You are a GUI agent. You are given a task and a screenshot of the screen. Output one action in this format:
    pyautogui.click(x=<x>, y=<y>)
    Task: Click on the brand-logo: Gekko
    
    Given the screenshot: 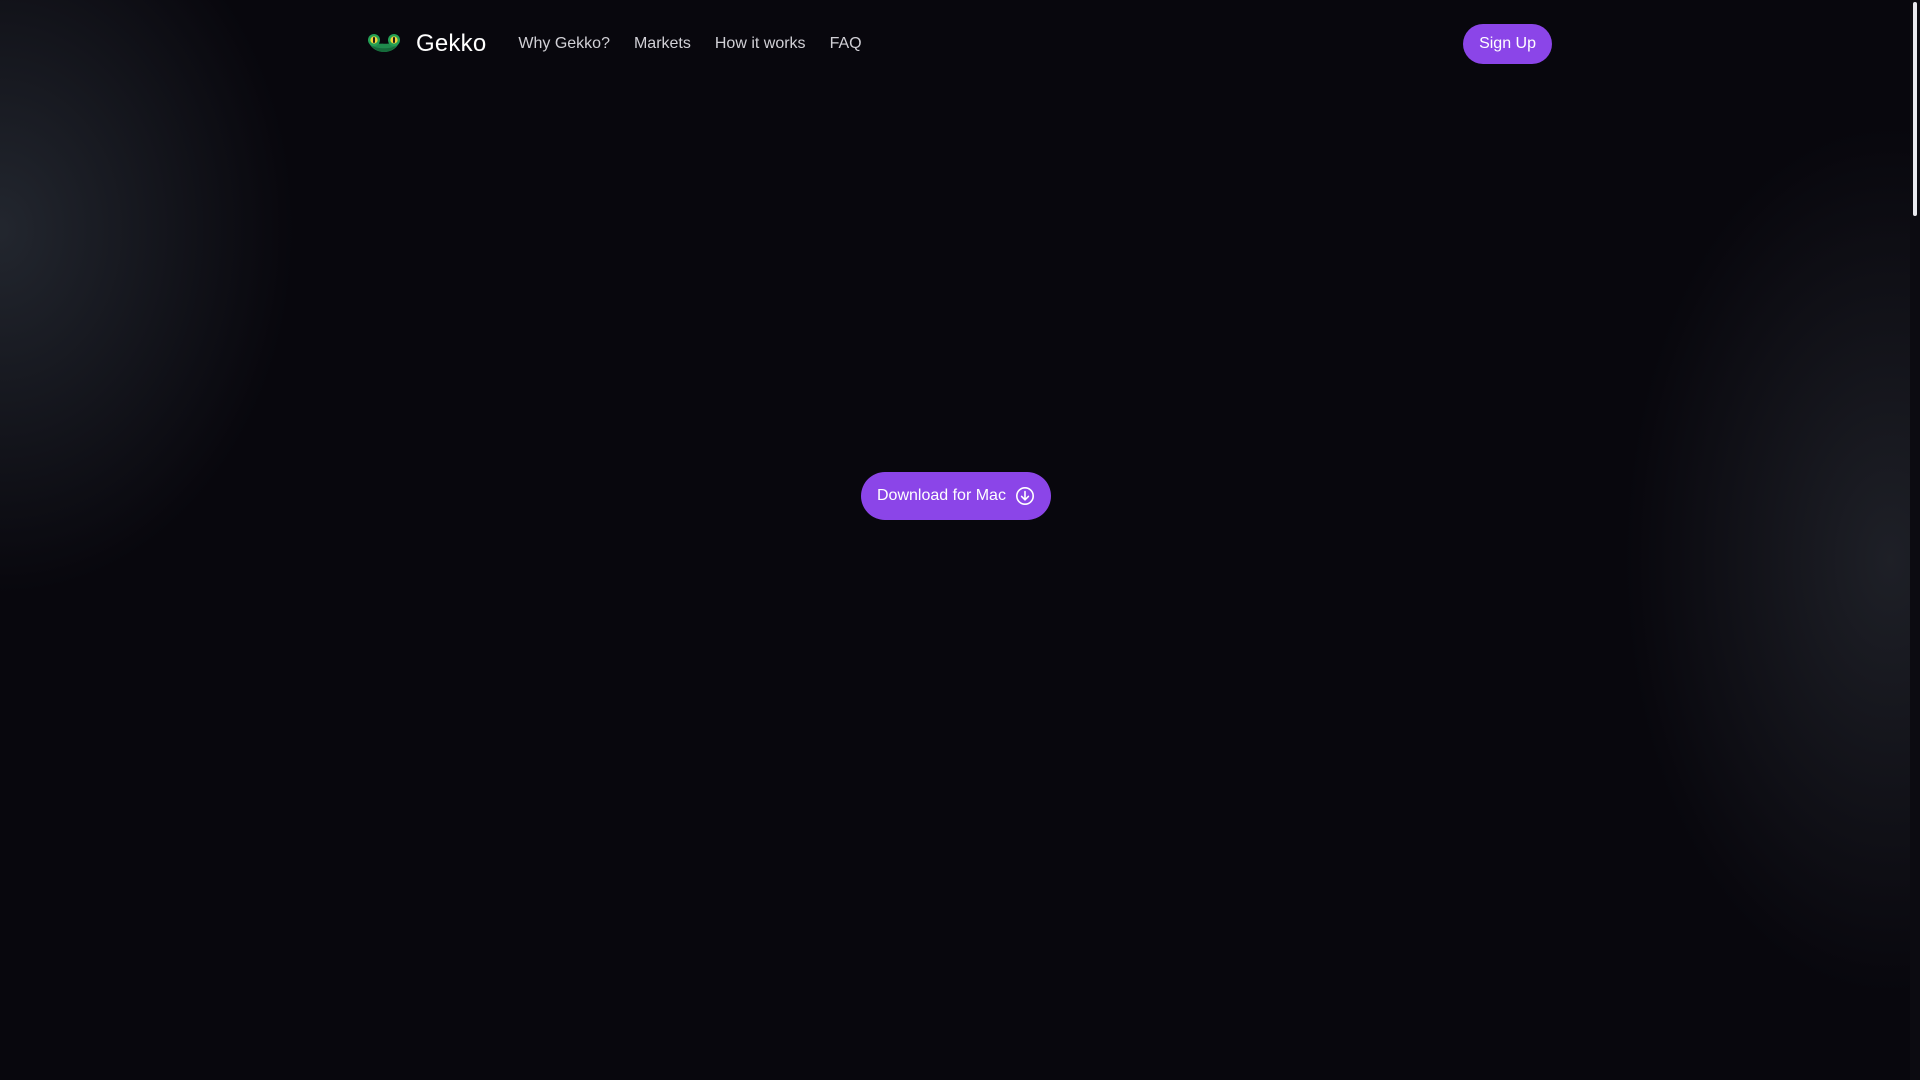 What is the action you would take?
    pyautogui.click(x=426, y=44)
    